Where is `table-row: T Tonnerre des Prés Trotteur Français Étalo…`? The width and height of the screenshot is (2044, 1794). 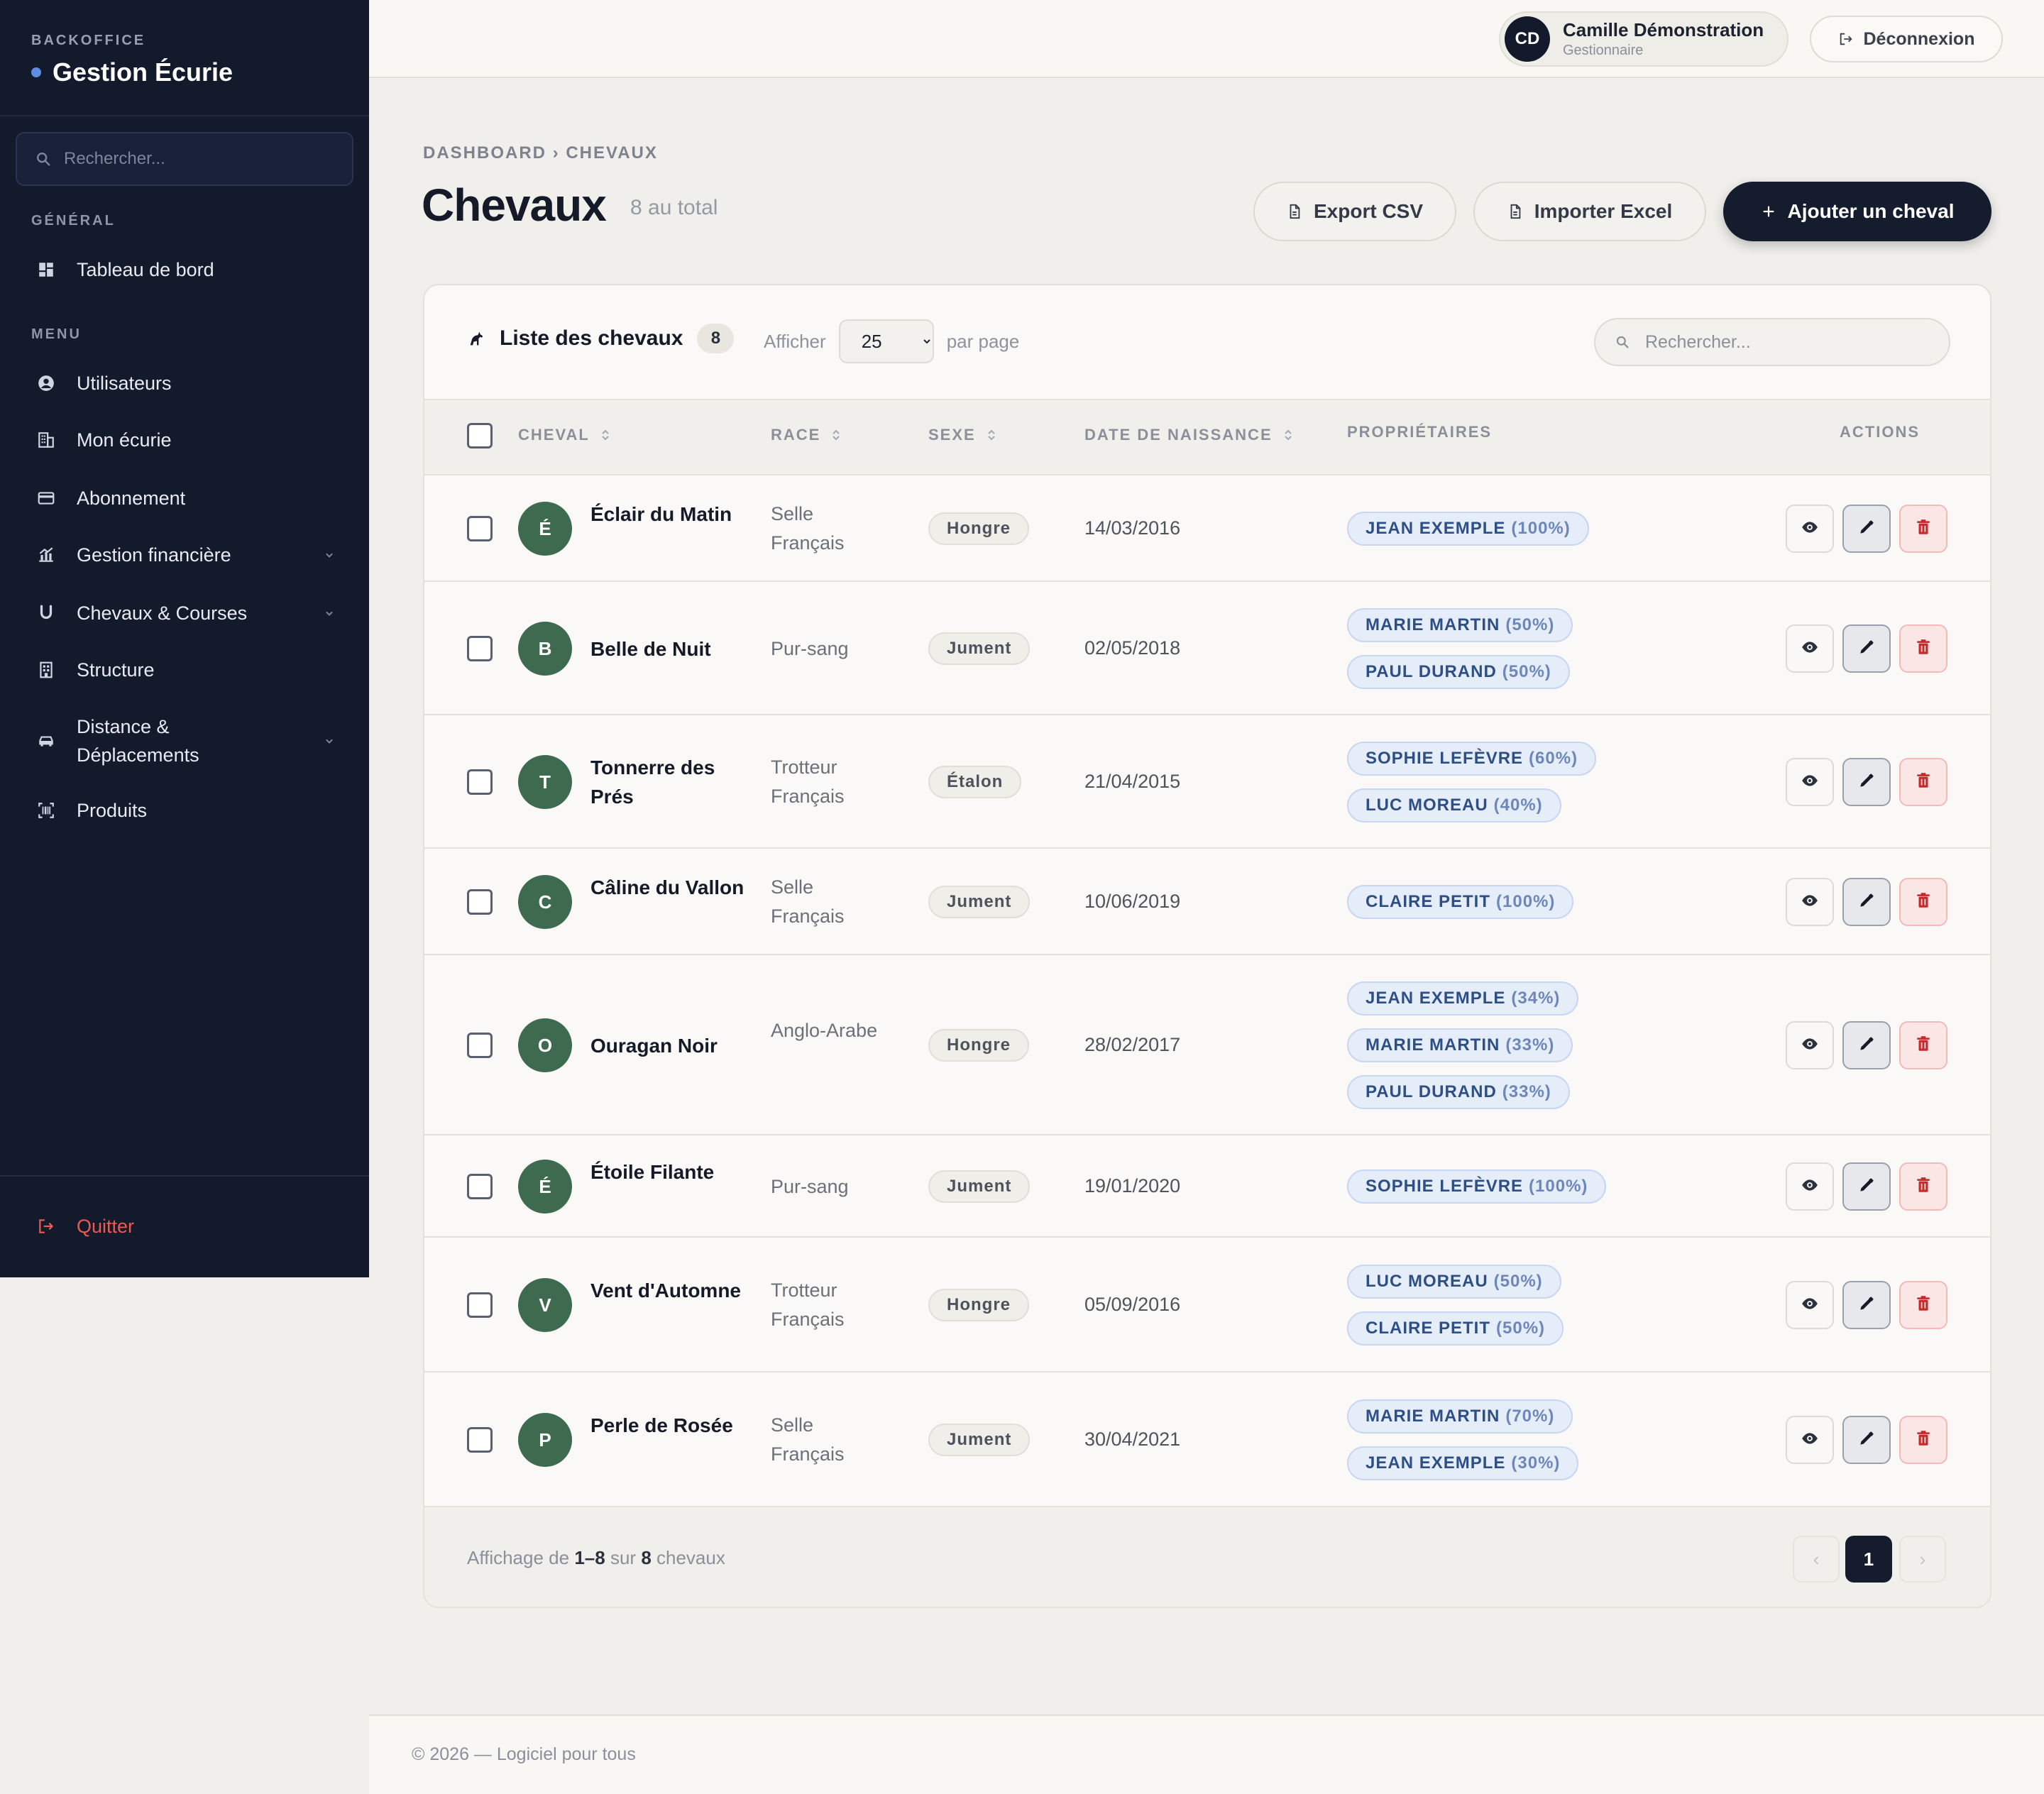 table-row: T Tonnerre des Prés Trotteur Français Étalo… is located at coordinates (1207, 782).